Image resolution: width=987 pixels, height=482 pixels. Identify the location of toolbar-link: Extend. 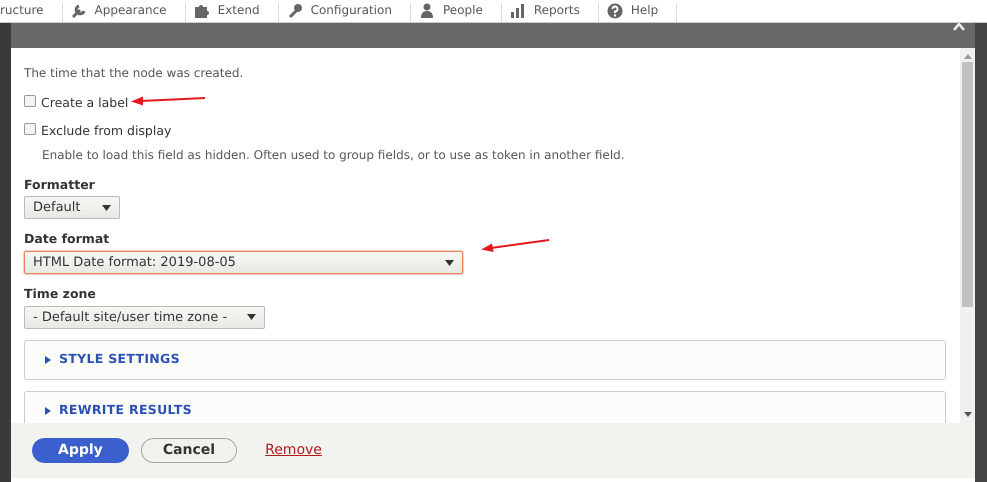
(239, 10).